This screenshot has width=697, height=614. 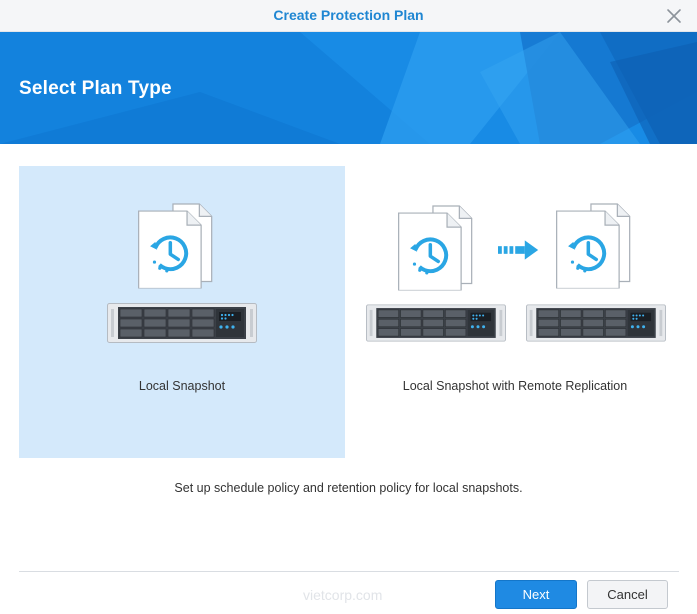 What do you see at coordinates (515, 386) in the screenshot?
I see `plan-option-label: Local Snapshot with Remote Replication` at bounding box center [515, 386].